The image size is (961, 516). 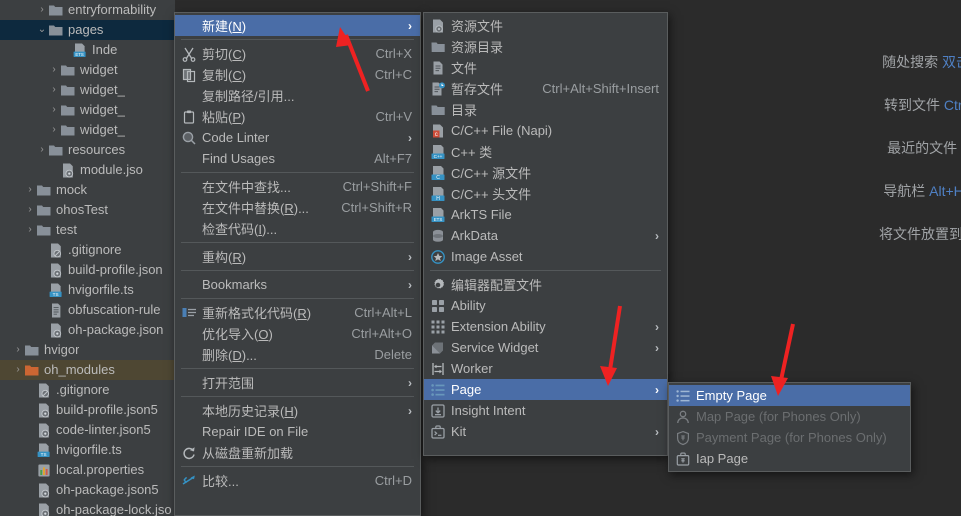 What do you see at coordinates (789, 395) in the screenshot?
I see `page-submenu-item-empty-page: Empty Page` at bounding box center [789, 395].